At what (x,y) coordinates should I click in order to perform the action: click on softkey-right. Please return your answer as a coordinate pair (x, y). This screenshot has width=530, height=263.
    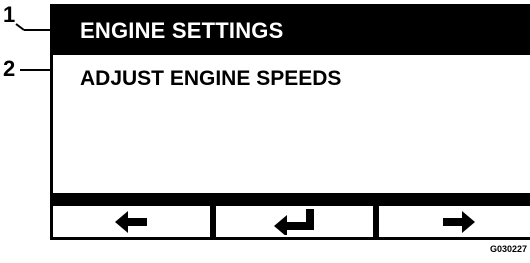
    Looking at the image, I should click on (454, 221).